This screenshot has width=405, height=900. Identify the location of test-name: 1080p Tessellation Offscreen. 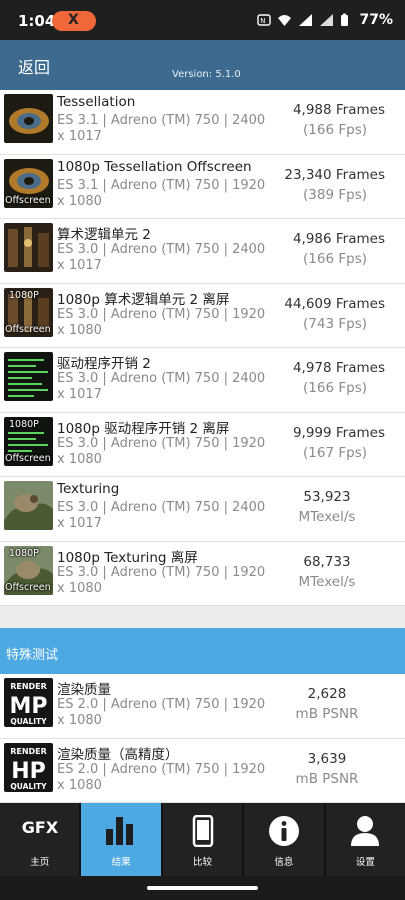
(154, 166).